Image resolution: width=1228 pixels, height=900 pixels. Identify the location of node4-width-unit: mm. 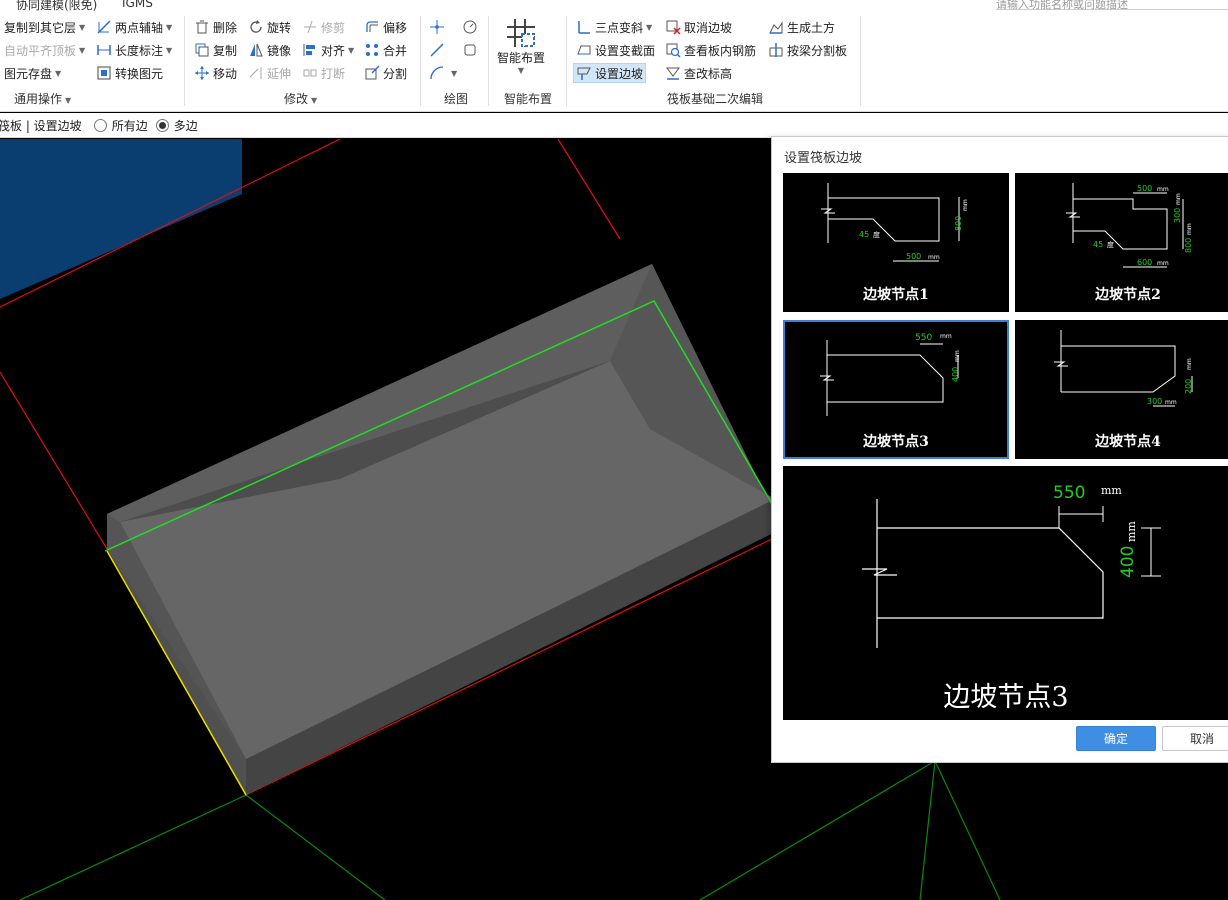
(1171, 402).